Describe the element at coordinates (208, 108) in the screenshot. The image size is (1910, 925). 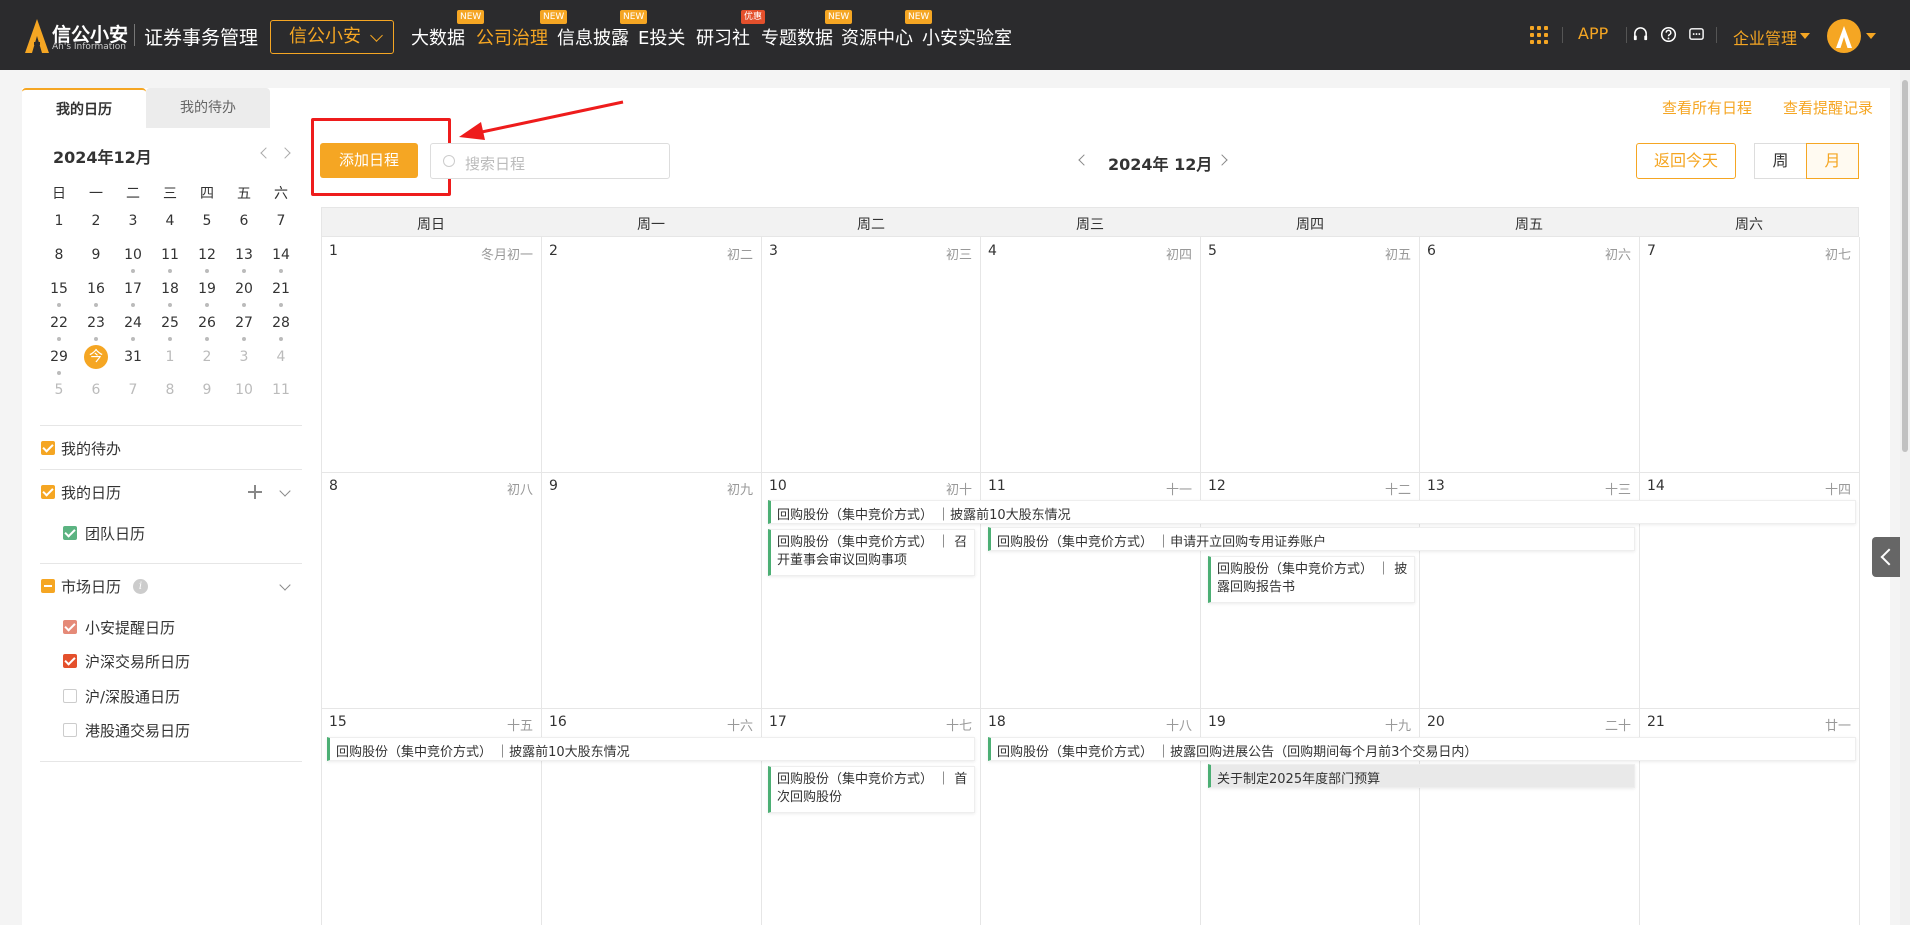
I see `tab-my-todo: 我的待办` at that location.